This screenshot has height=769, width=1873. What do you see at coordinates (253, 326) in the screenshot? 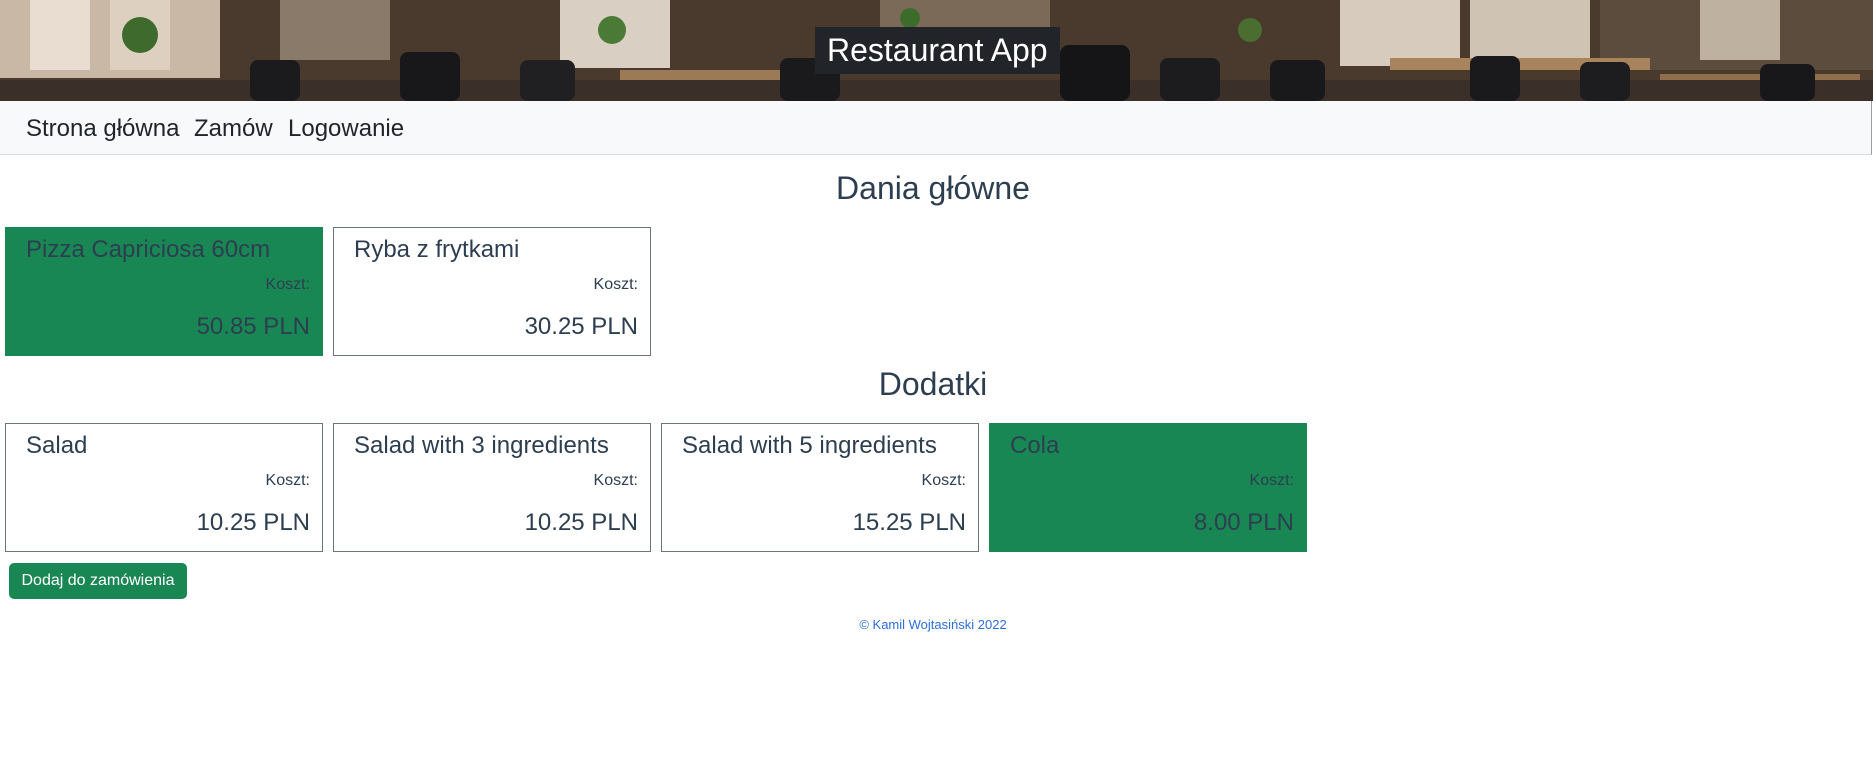
I see `menu-item-price: 50.85 PLN` at bounding box center [253, 326].